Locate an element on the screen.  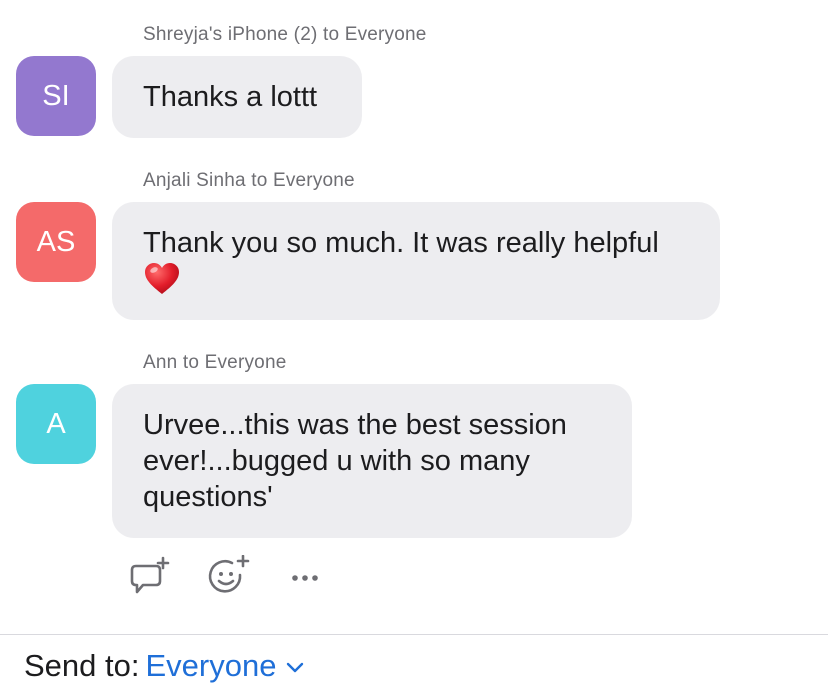
send-to-target: Everyone is located at coordinates (211, 665).